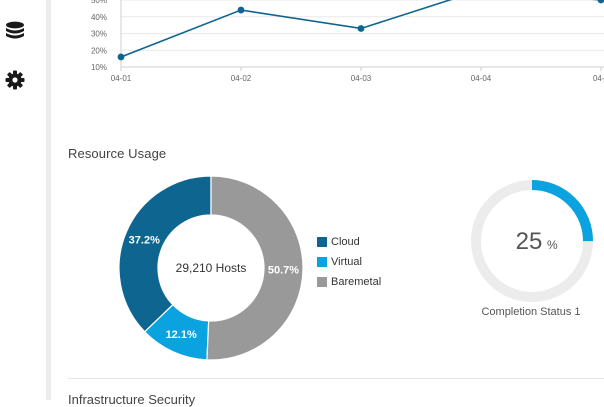  What do you see at coordinates (15, 31) in the screenshot?
I see `database-icon` at bounding box center [15, 31].